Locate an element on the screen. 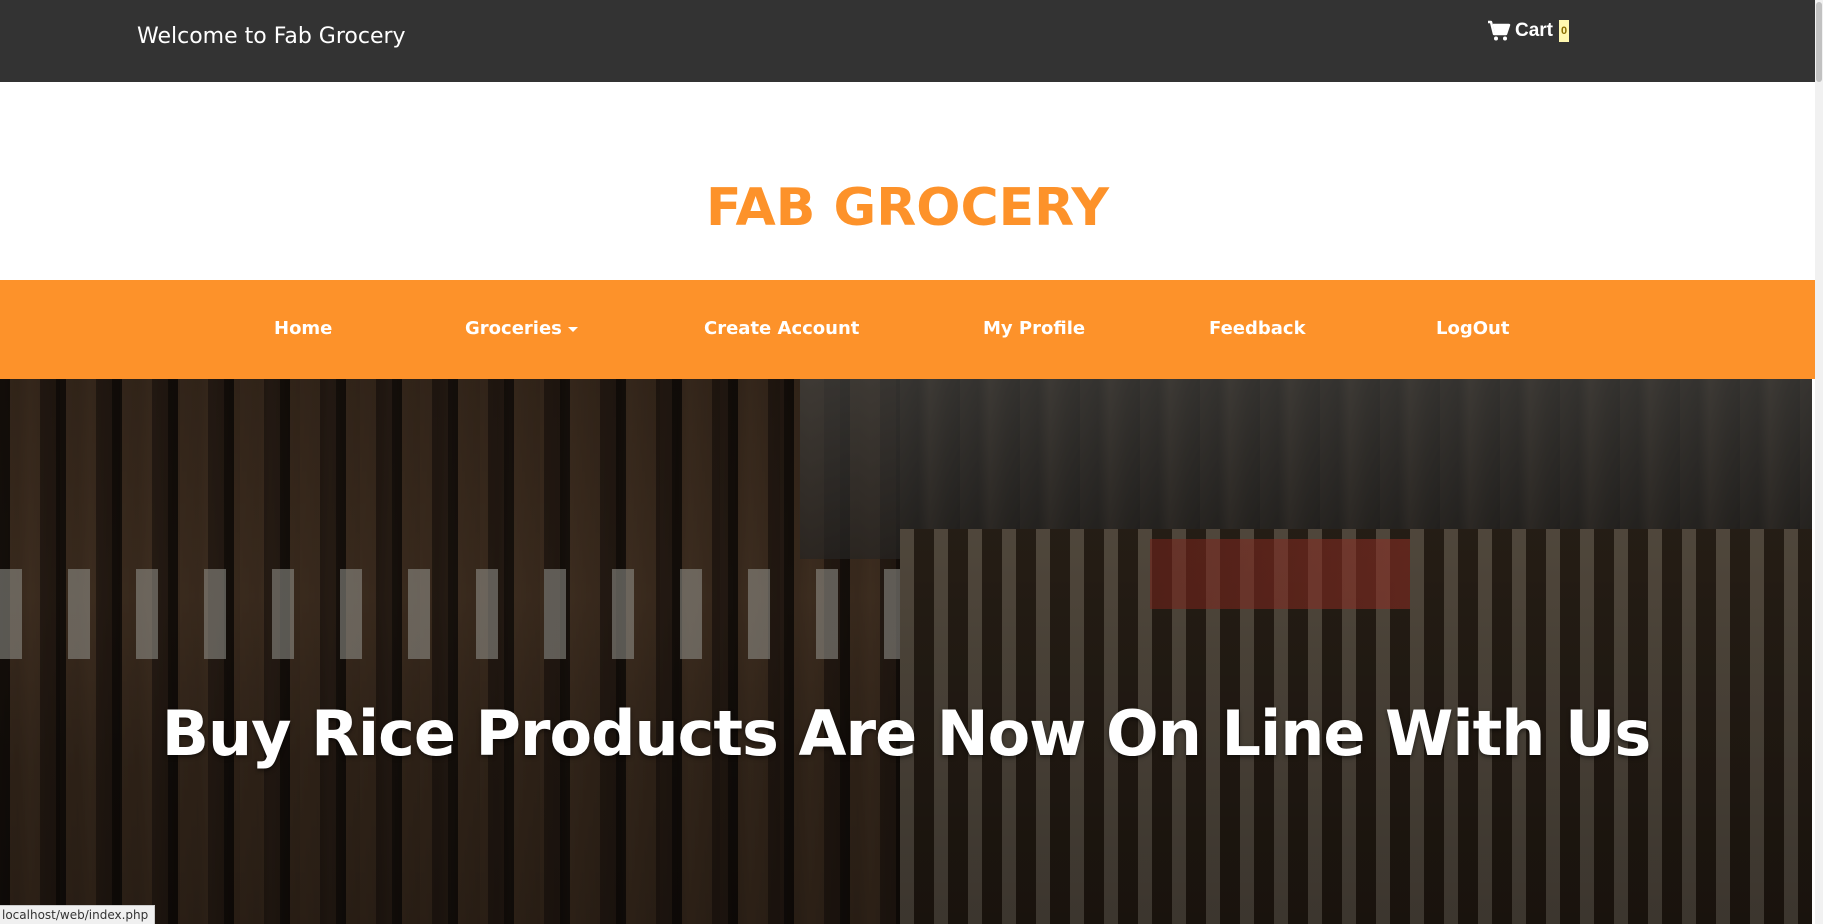 This screenshot has width=1823, height=924. shopping-cart-icon is located at coordinates (1499, 31).